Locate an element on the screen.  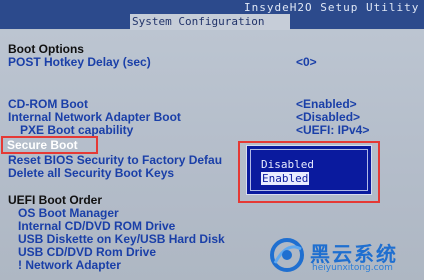
post-hotkey-delay-label: POST Hotkey Delay (sec) is located at coordinates (79, 62).